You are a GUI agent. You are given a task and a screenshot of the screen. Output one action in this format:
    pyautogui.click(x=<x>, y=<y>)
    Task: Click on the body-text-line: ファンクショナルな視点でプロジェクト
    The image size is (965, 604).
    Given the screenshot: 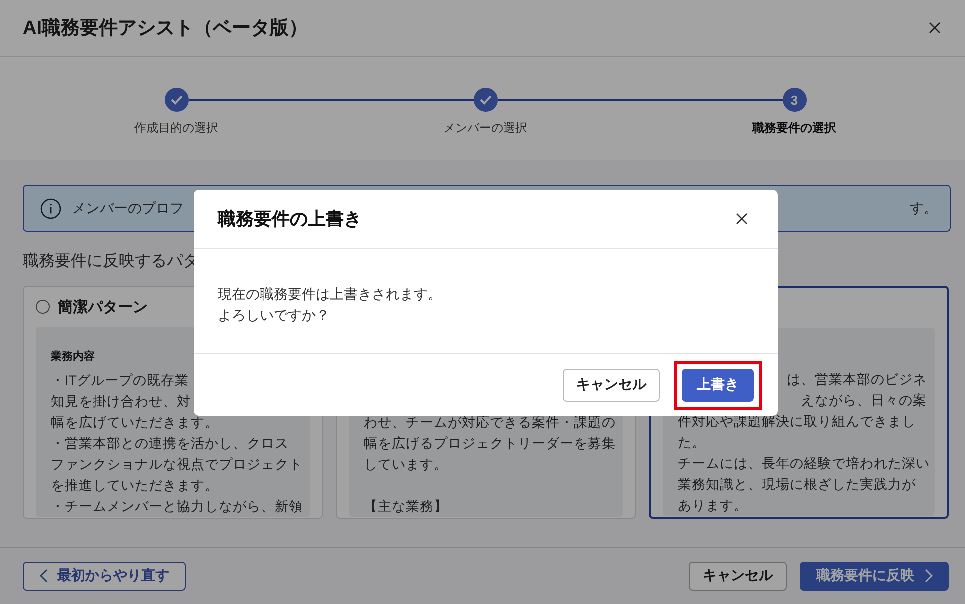 What is the action you would take?
    pyautogui.click(x=177, y=465)
    